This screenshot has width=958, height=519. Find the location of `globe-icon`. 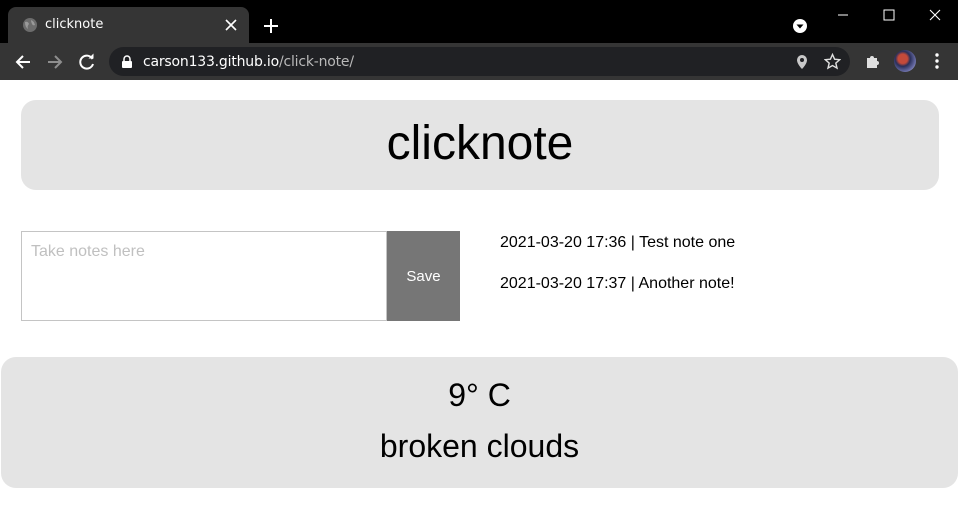

globe-icon is located at coordinates (30, 25).